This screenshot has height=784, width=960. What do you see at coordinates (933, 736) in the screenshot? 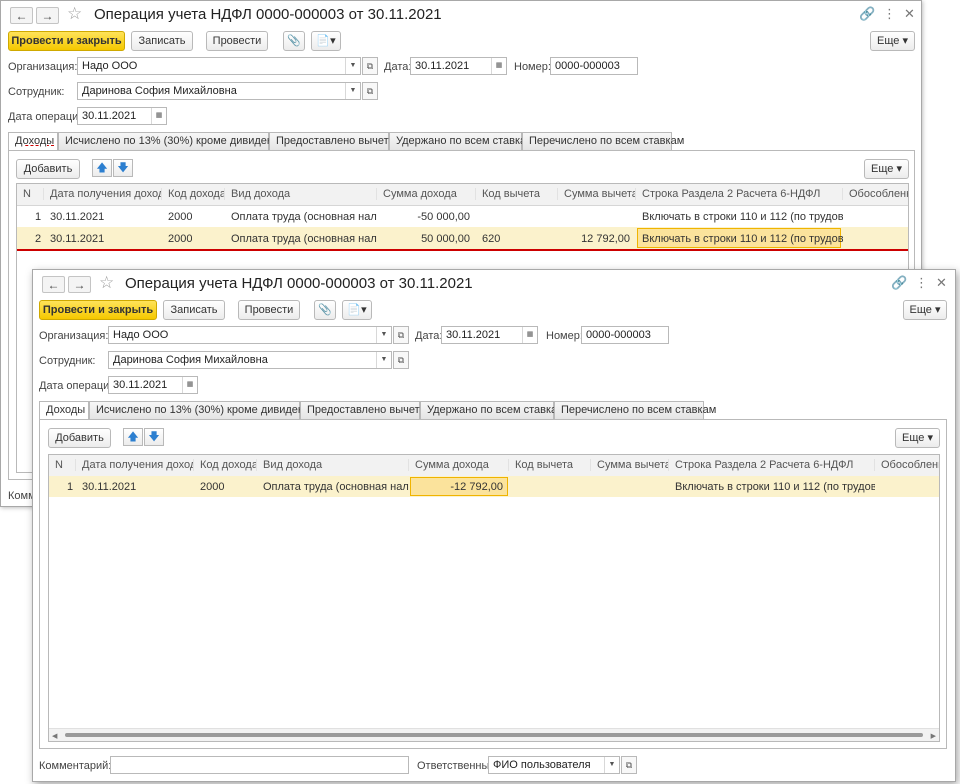
I see `scroll-right-icon: ▶` at bounding box center [933, 736].